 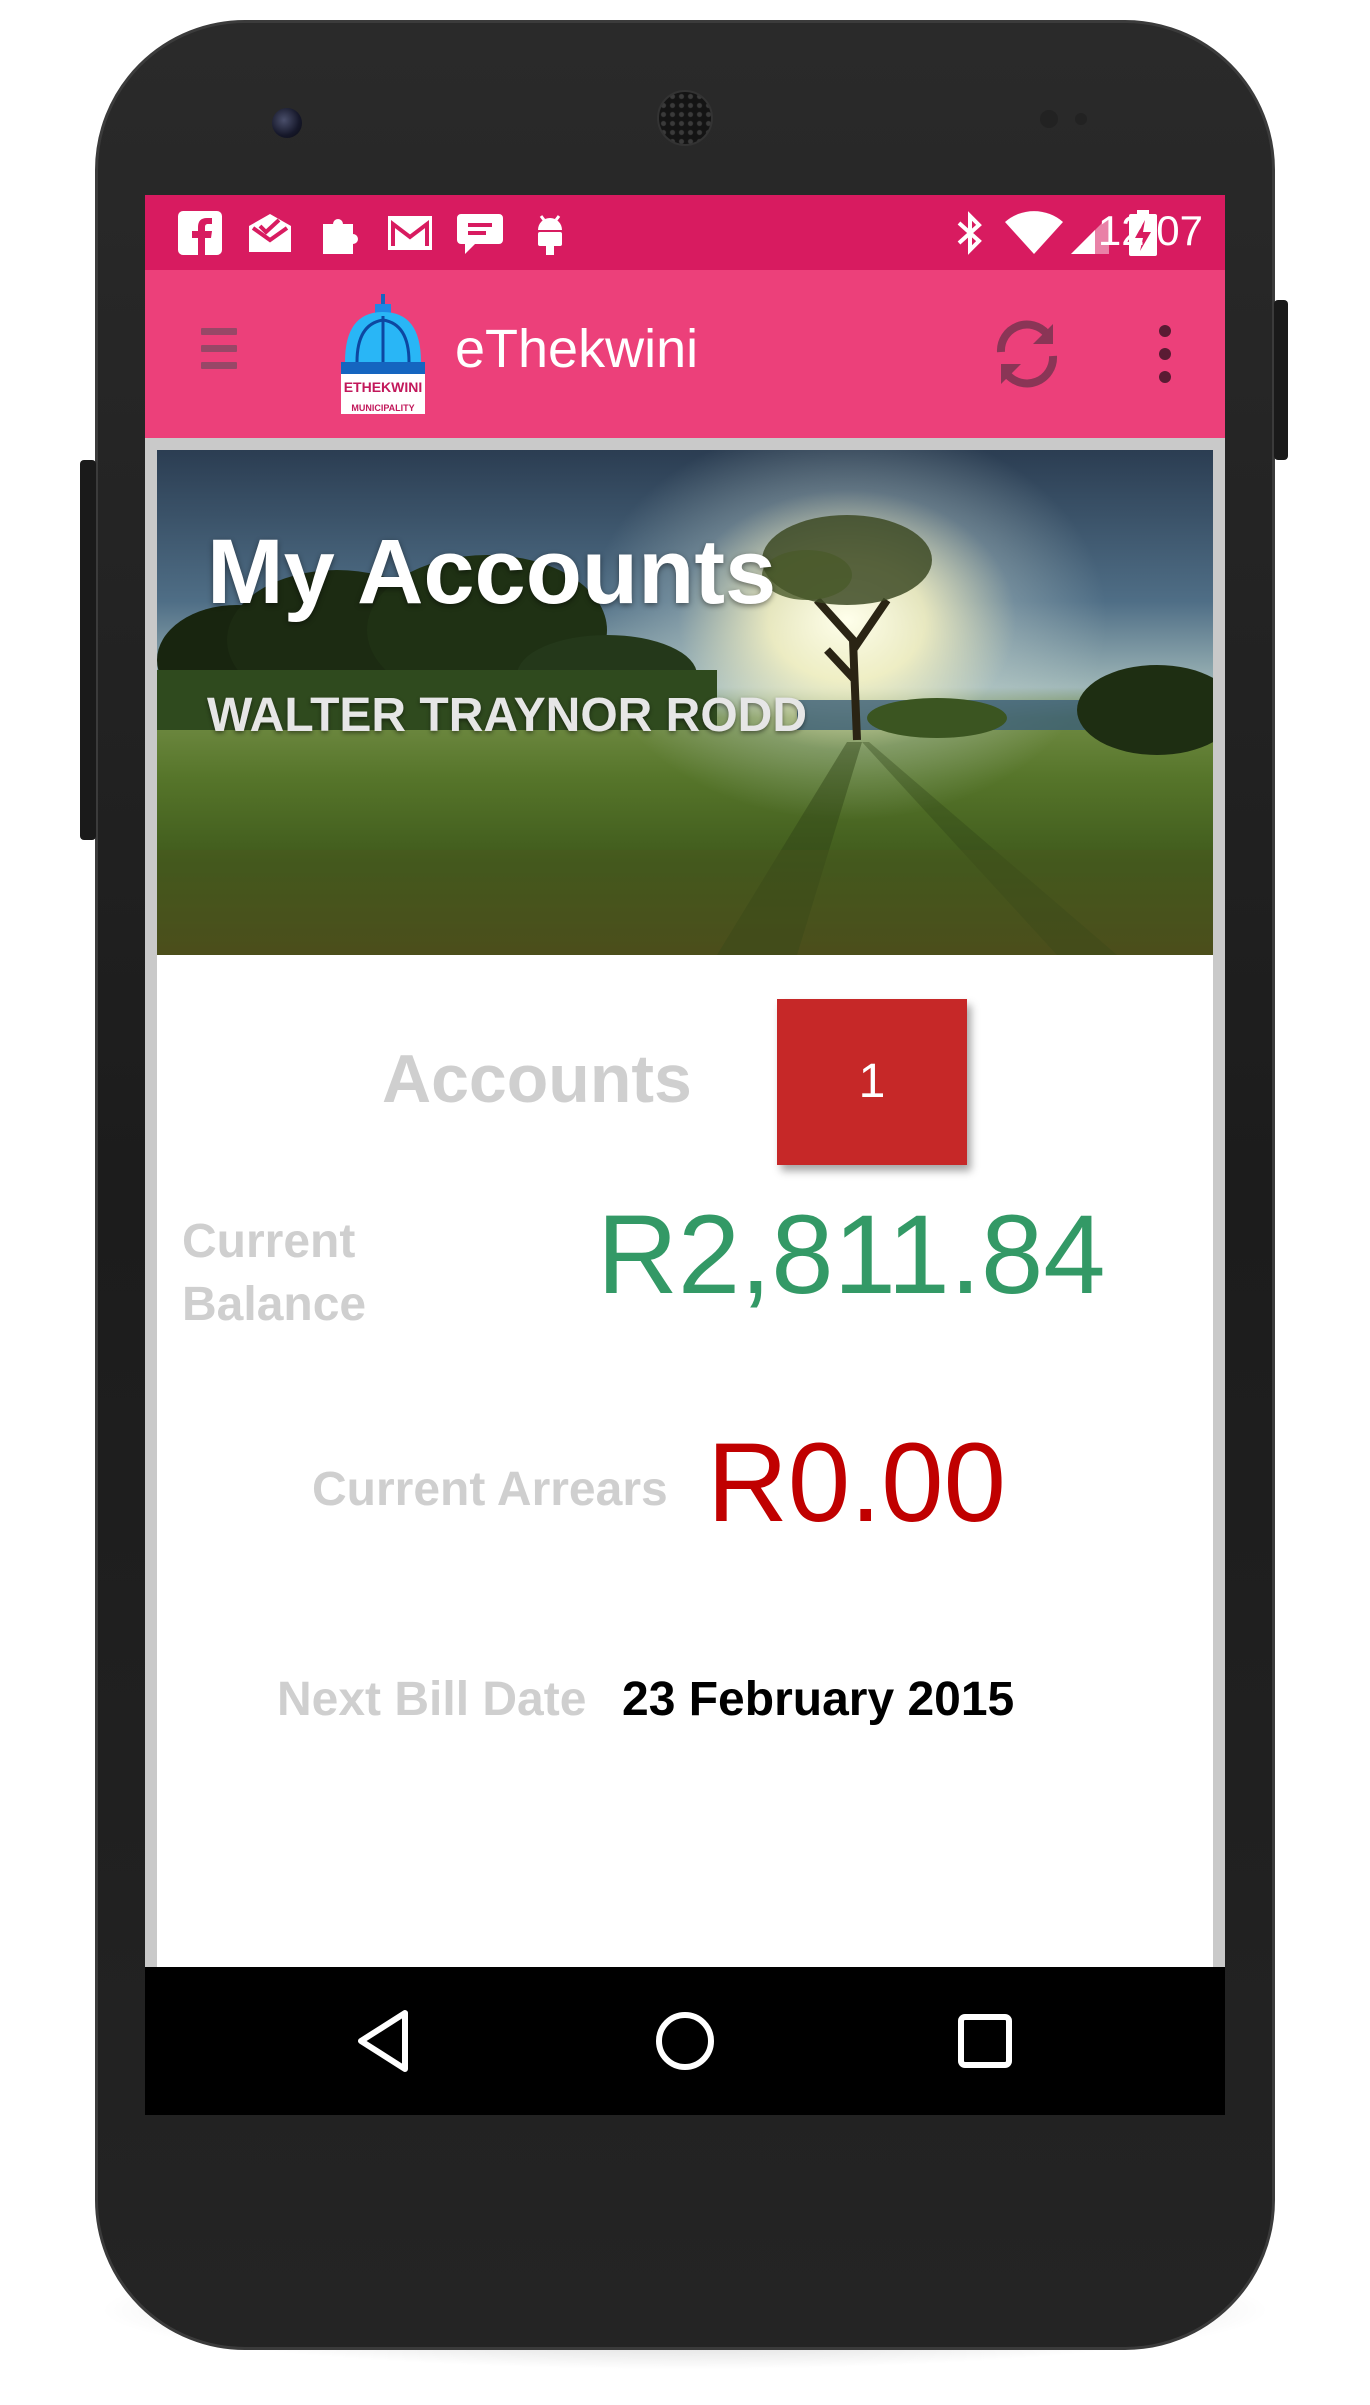 What do you see at coordinates (219, 352) in the screenshot?
I see `menu-icon` at bounding box center [219, 352].